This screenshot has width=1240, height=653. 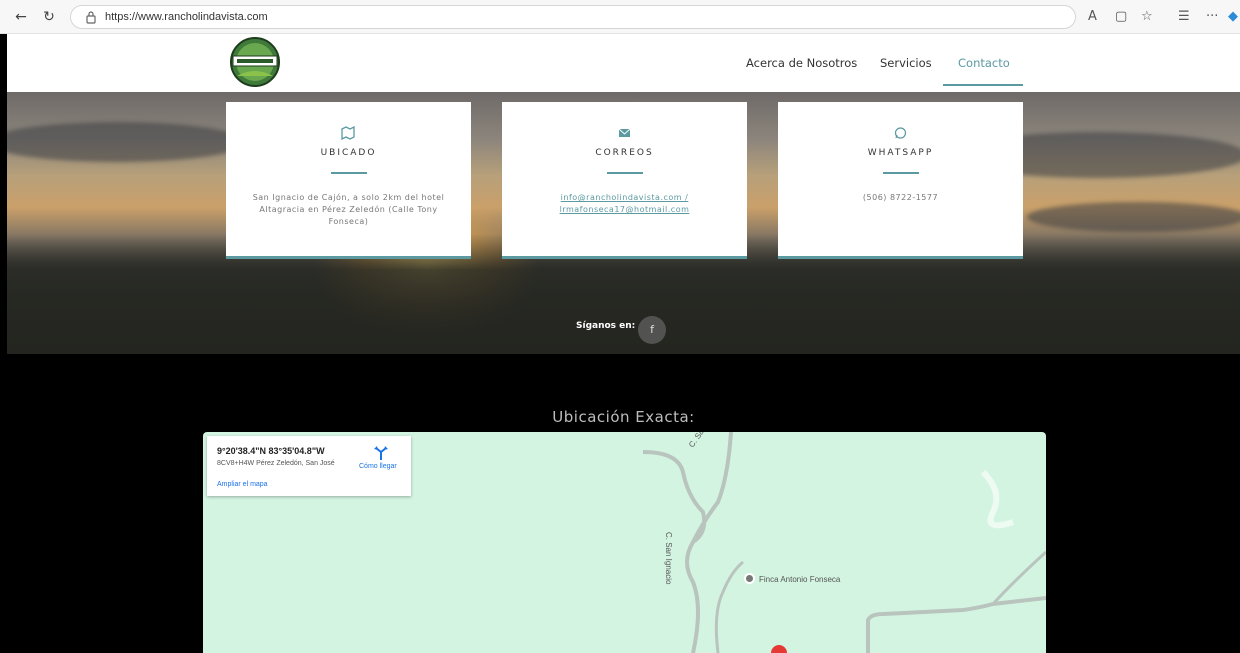 What do you see at coordinates (21, 17) in the screenshot?
I see `back-arrow-icon: ←` at bounding box center [21, 17].